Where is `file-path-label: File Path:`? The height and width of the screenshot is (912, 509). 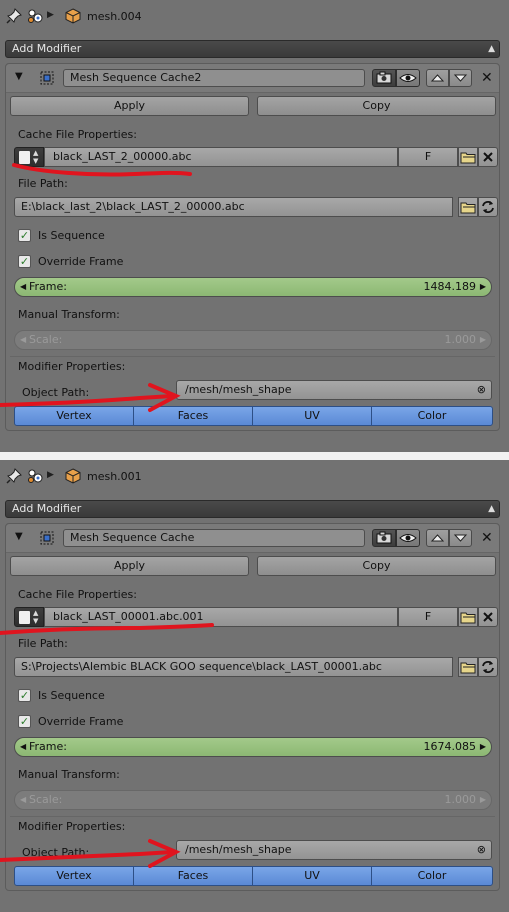 file-path-label: File Path: is located at coordinates (43, 643).